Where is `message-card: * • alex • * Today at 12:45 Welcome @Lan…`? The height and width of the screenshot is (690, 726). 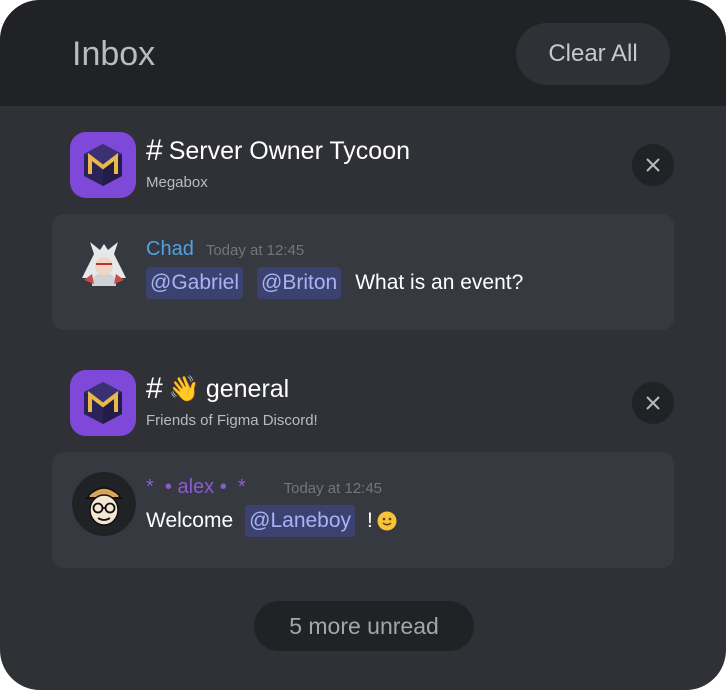
message-card: * • alex • * Today at 12:45 Welcome @Lan… is located at coordinates (363, 510).